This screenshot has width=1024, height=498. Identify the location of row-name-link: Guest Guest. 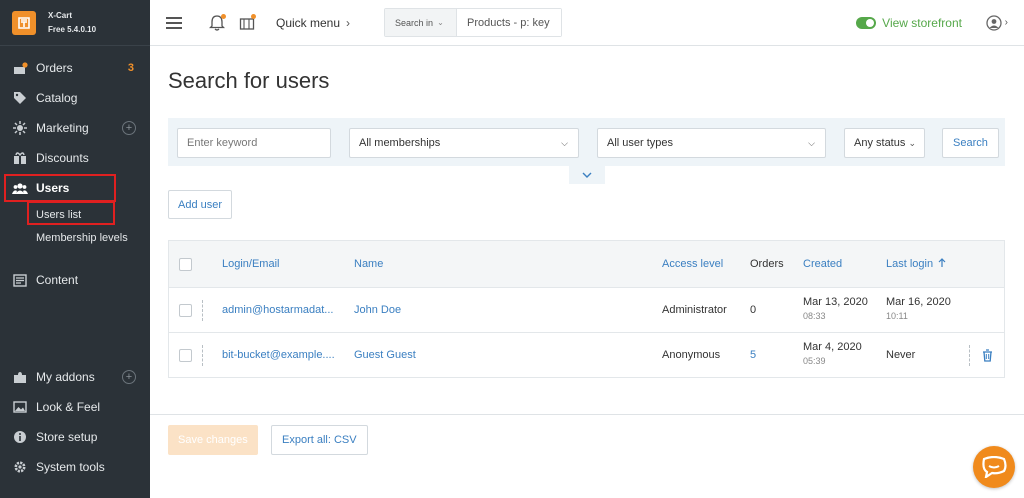
(385, 355).